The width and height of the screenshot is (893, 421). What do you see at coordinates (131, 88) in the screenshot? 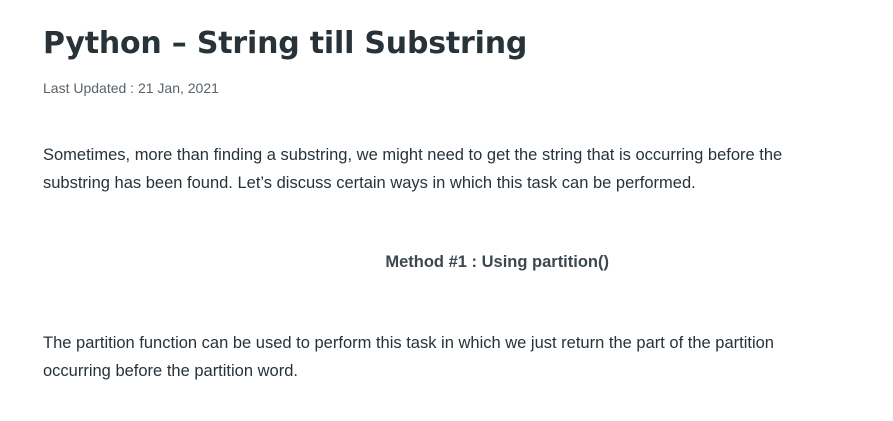
I see `last-updated-date: Last Updated : 21 Jan, 2021` at bounding box center [131, 88].